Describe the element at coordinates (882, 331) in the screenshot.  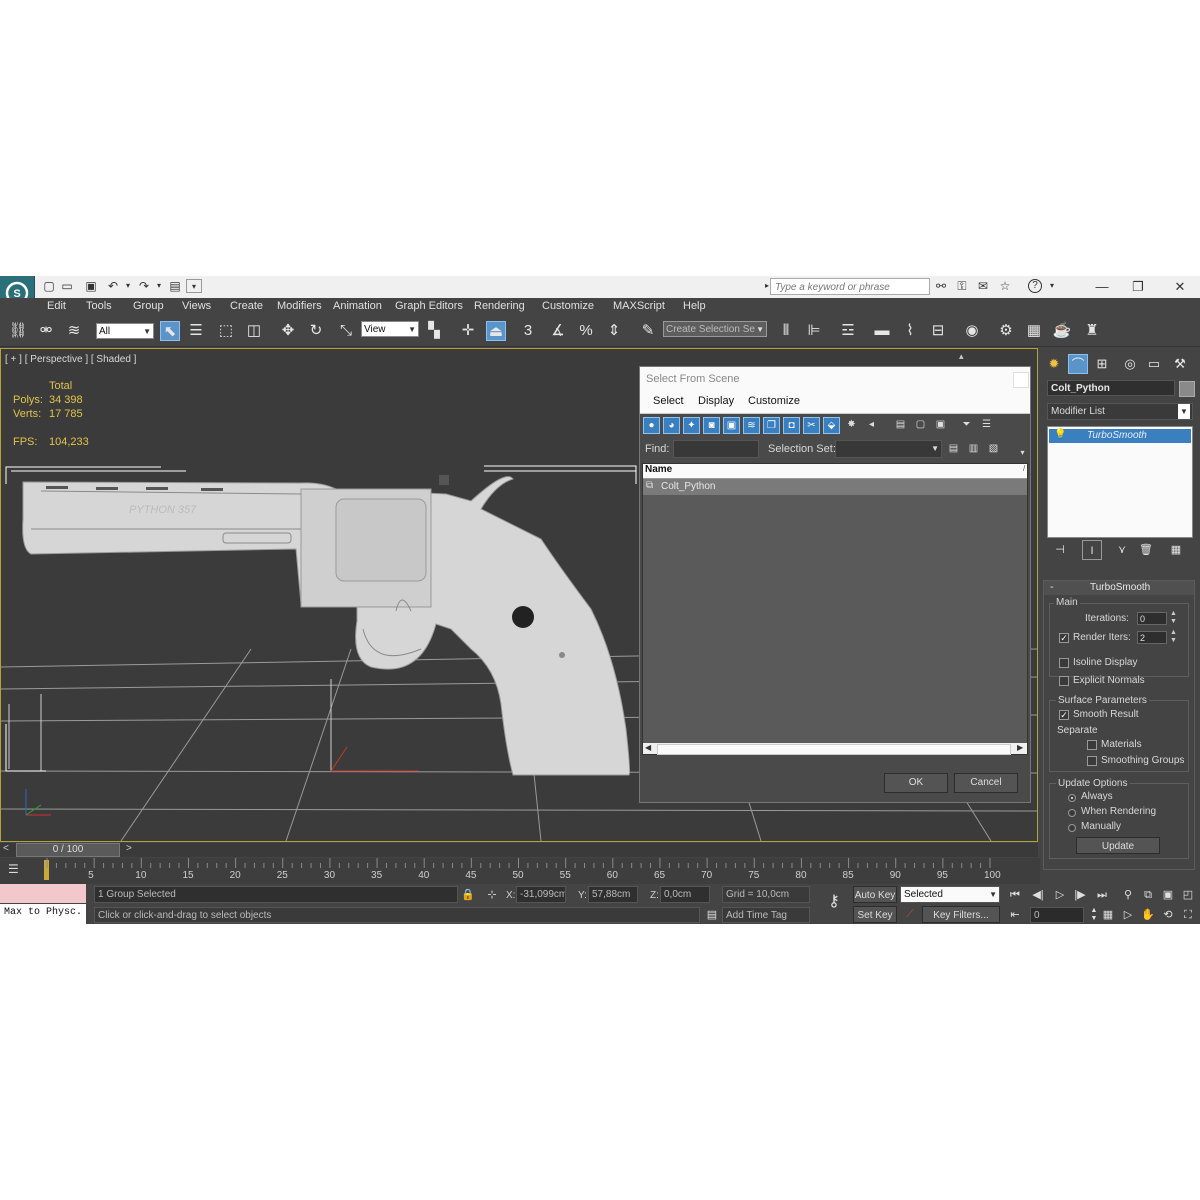
I see `ribbon-toggle-icon: ▬` at that location.